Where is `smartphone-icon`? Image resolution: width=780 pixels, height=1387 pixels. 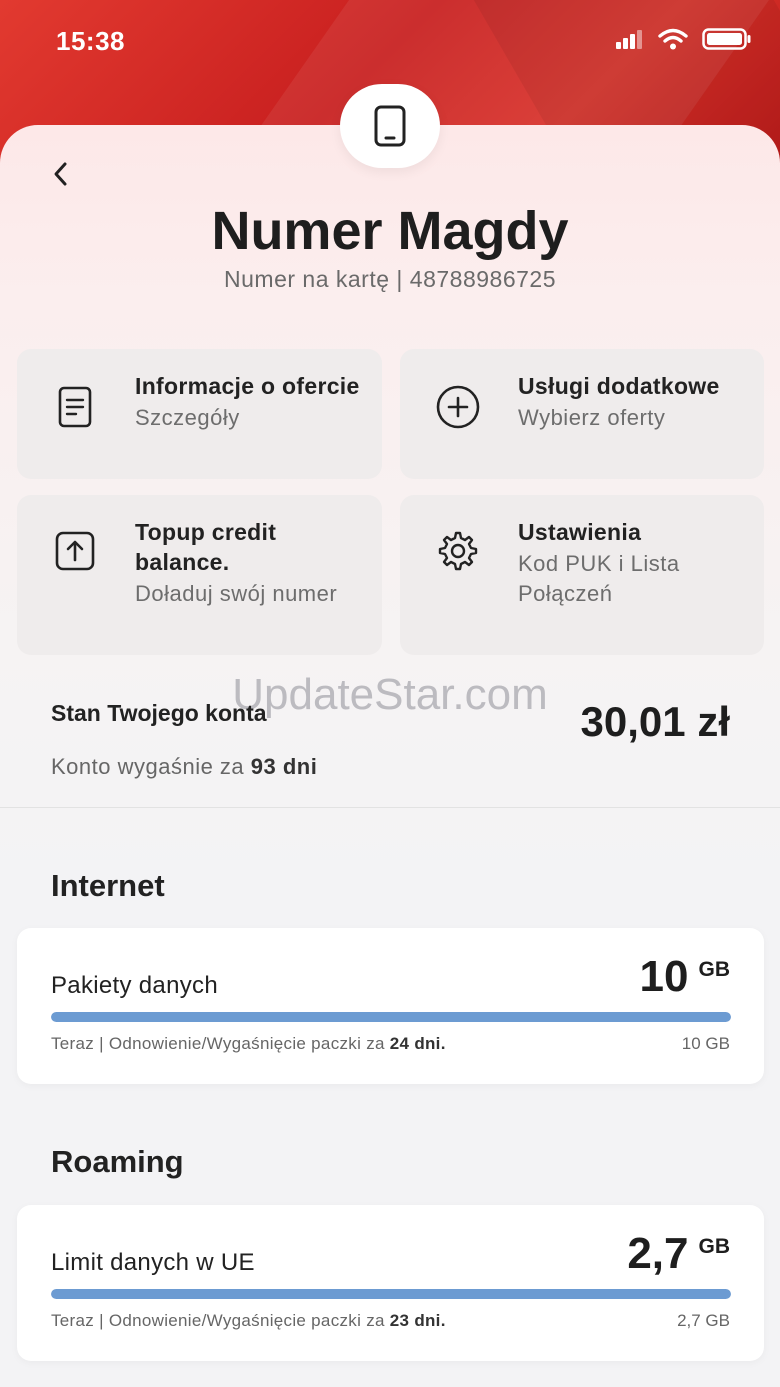 smartphone-icon is located at coordinates (390, 126).